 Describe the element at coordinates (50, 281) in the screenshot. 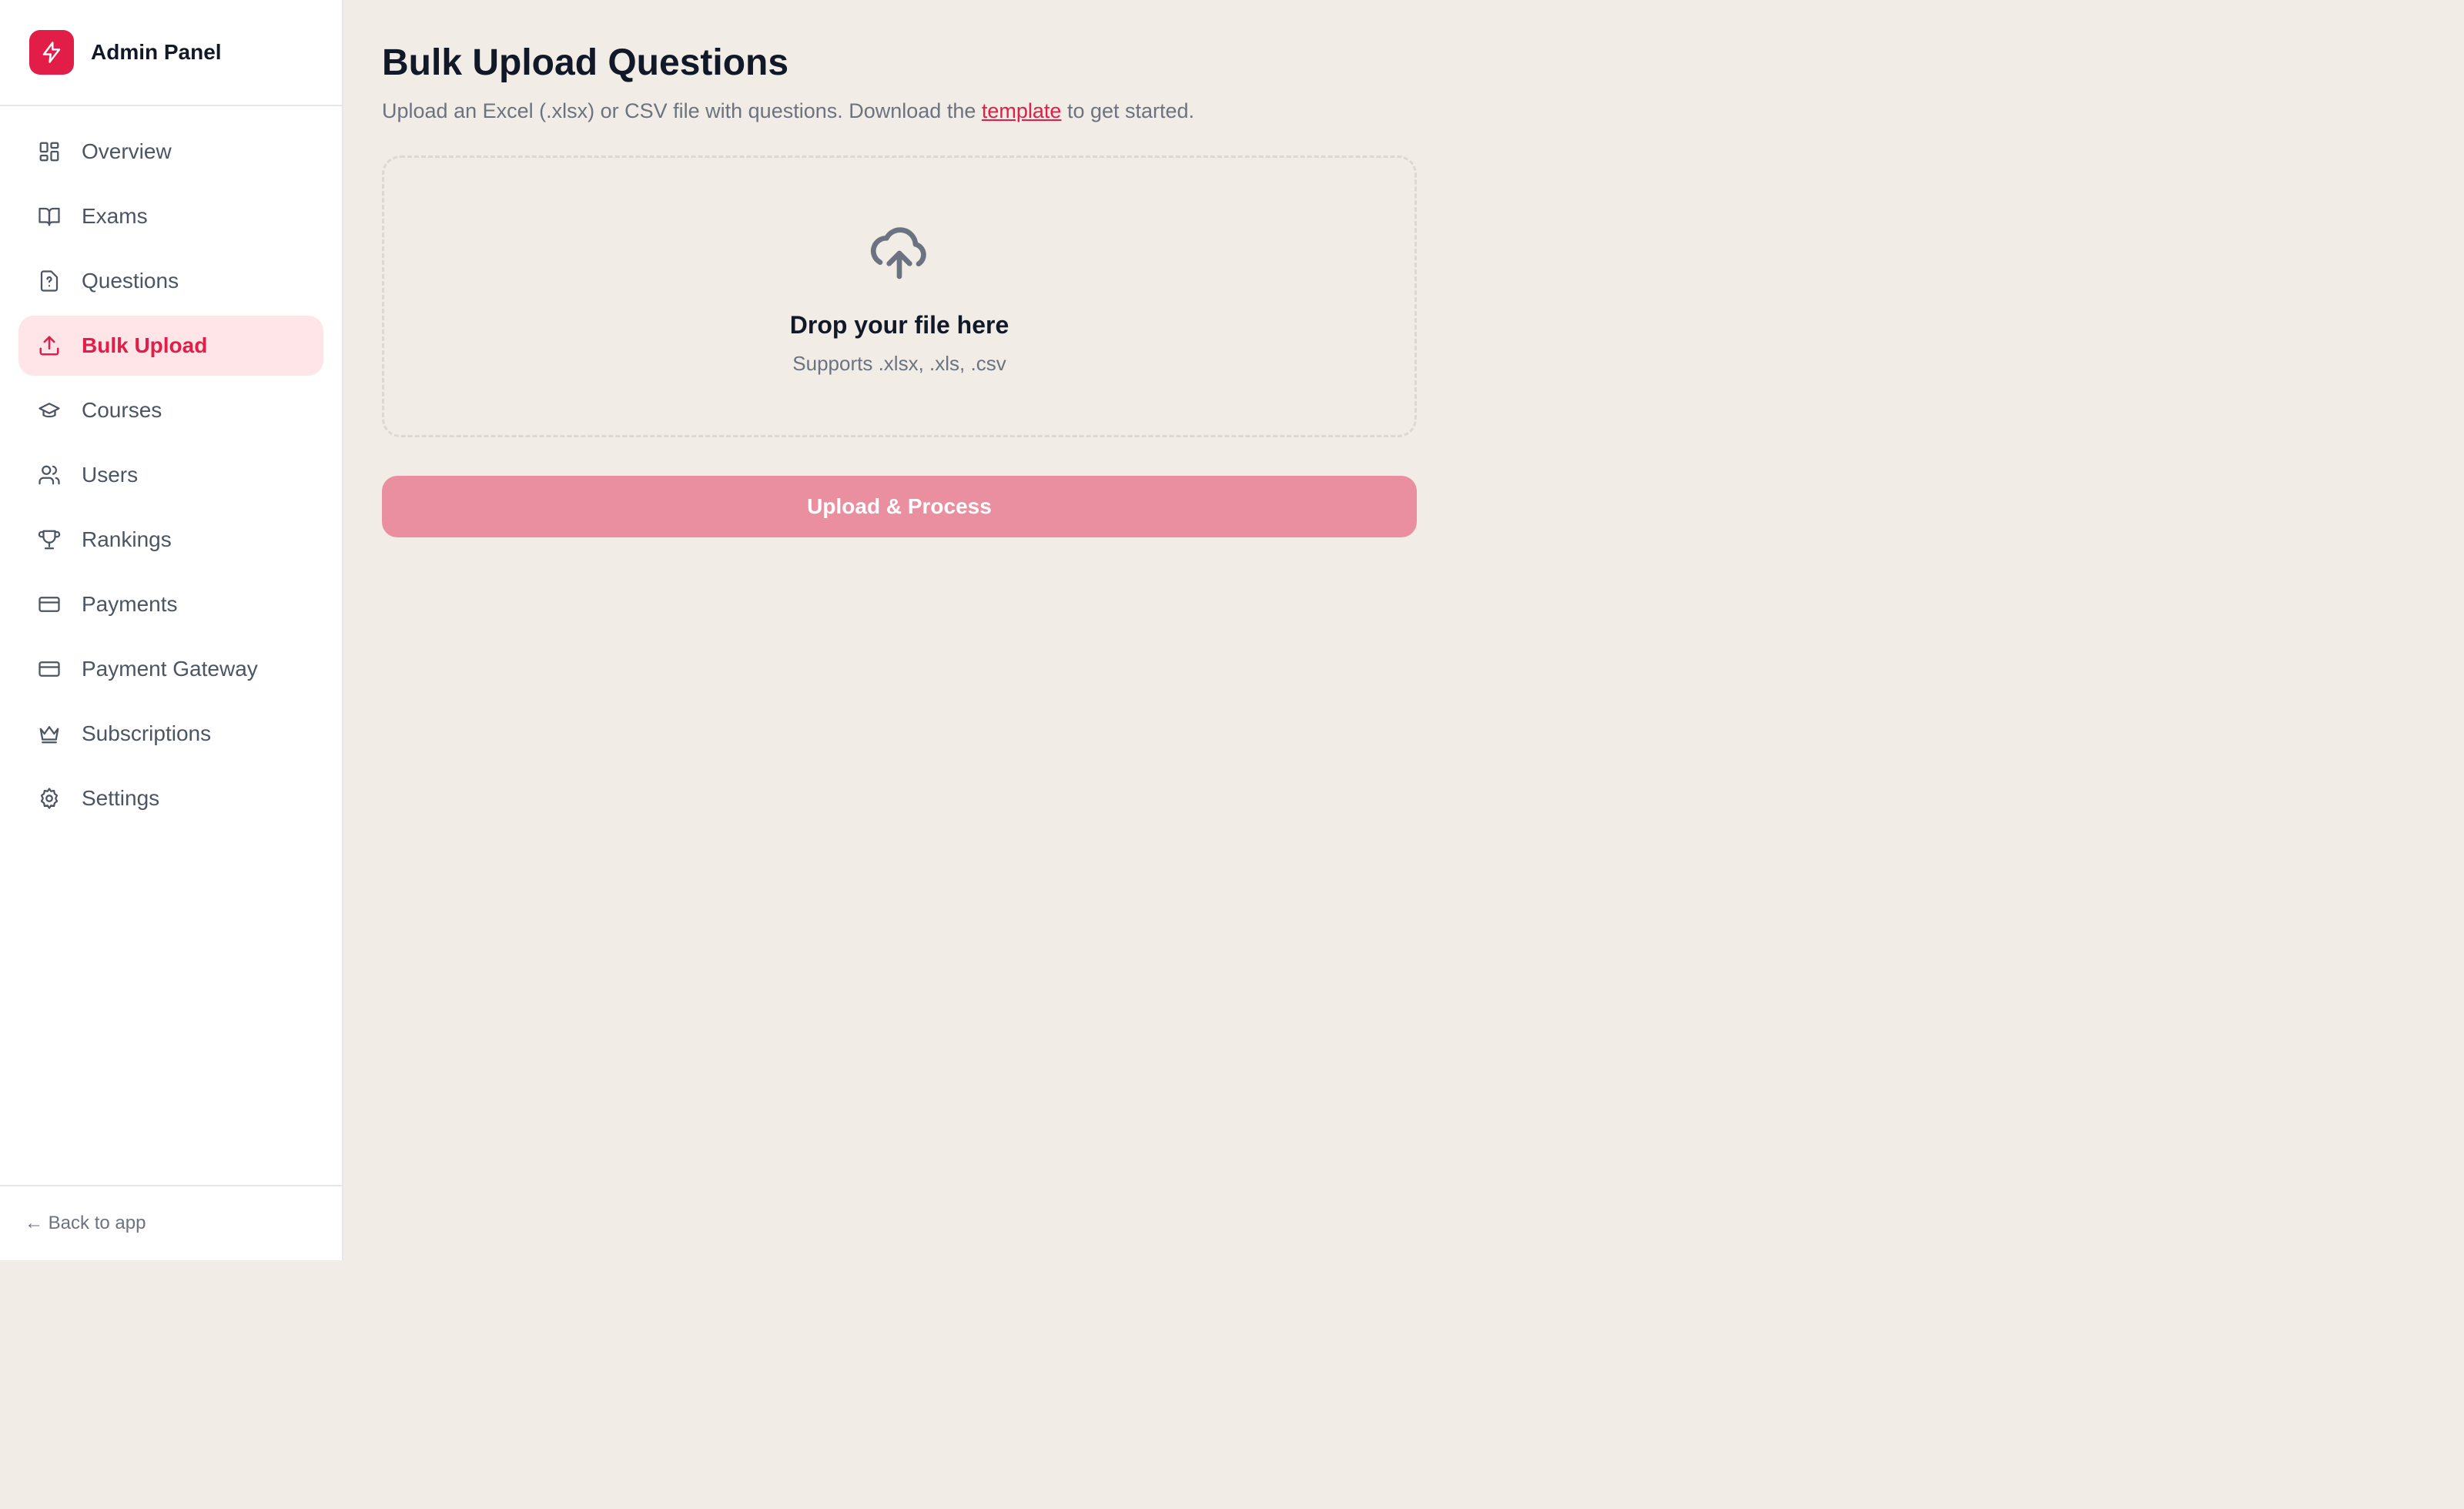

I see `file-question-icon` at that location.